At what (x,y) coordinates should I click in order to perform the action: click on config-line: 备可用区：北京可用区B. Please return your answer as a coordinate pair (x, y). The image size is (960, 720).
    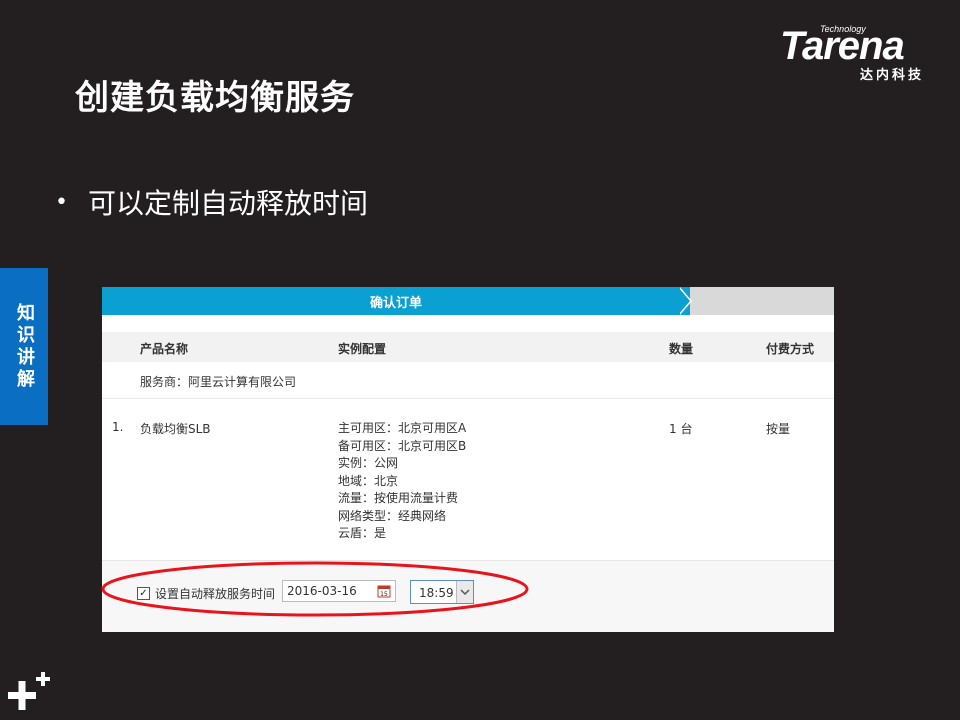
    Looking at the image, I should click on (402, 445).